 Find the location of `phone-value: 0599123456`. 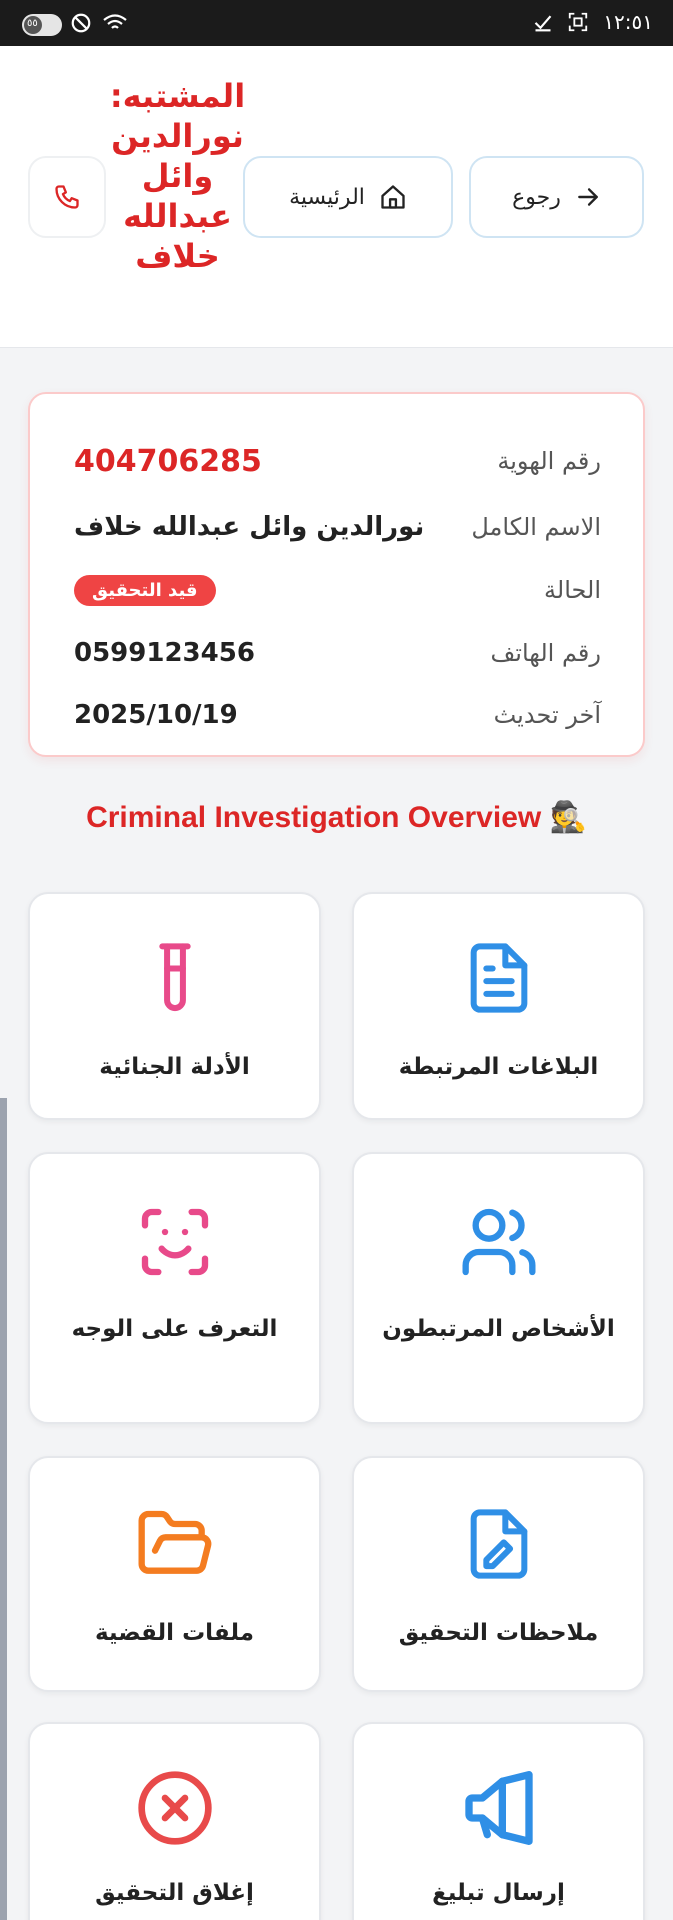

phone-value: 0599123456 is located at coordinates (164, 653).